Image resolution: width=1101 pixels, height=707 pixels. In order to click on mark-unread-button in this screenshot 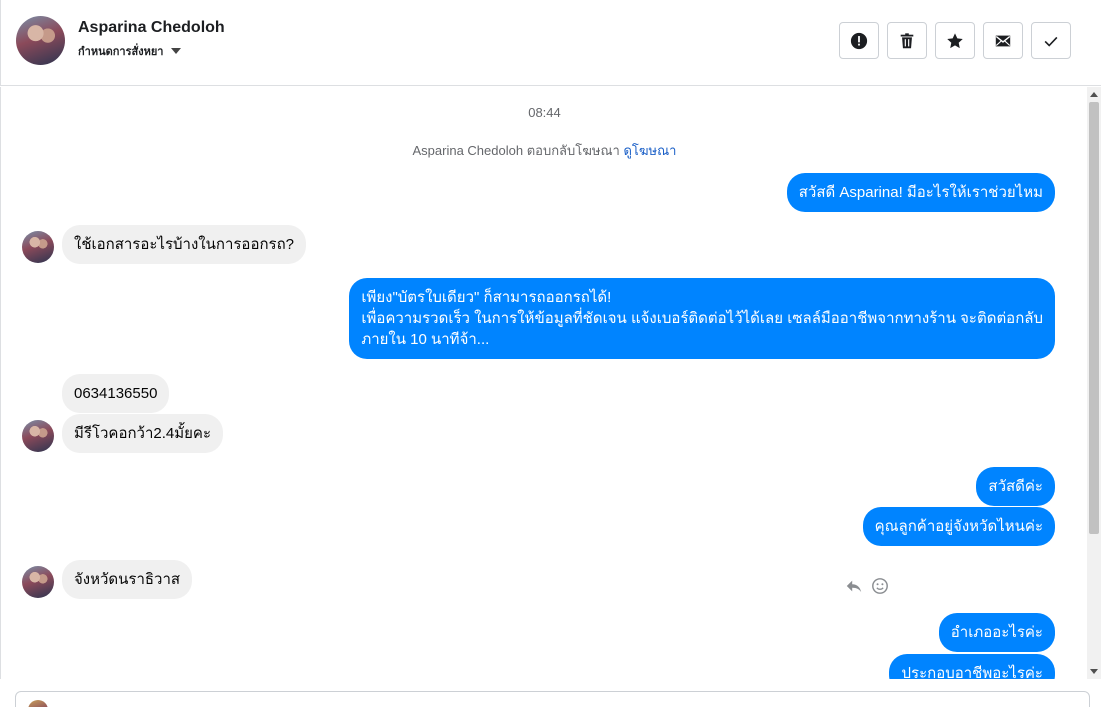, I will do `click(1003, 40)`.